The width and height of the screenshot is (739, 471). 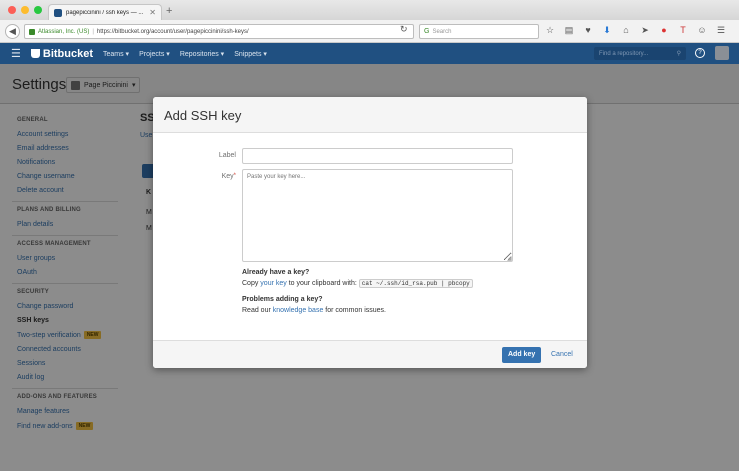 I want to click on close-window-button, so click(x=12, y=10).